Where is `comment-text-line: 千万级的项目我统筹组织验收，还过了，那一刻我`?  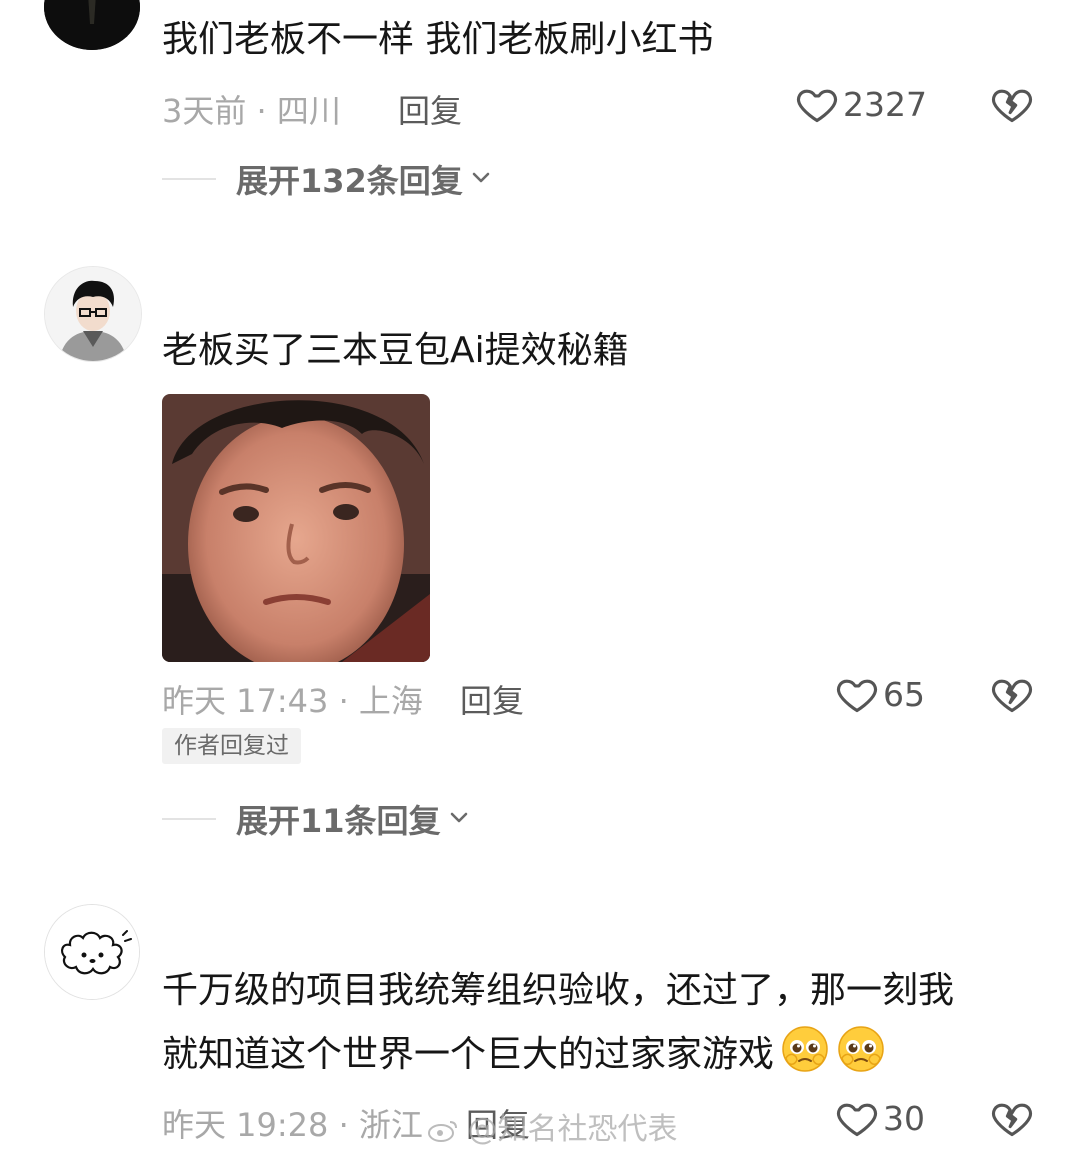
comment-text-line: 千万级的项目我统筹组织验收，还过了，那一刻我 is located at coordinates (558, 990).